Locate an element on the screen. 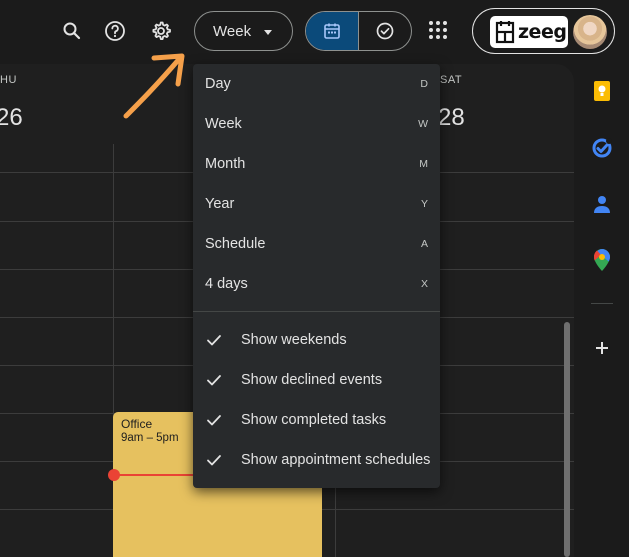 Image resolution: width=629 pixels, height=557 pixels. toggle-show-completed-tasks: Show completed tasks is located at coordinates (316, 420).